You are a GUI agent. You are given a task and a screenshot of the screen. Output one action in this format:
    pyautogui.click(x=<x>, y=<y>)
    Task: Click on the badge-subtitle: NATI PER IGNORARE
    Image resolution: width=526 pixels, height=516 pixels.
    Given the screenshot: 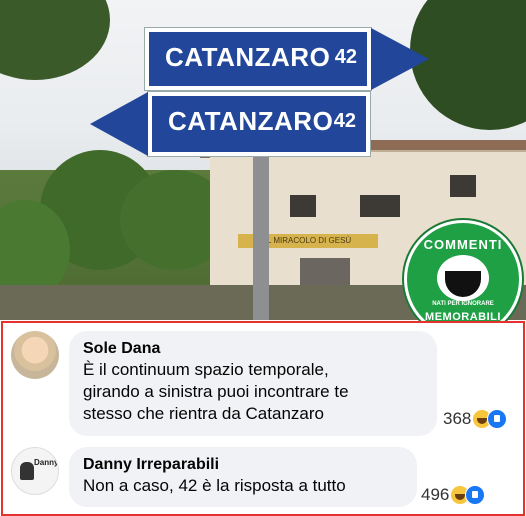 What is the action you would take?
    pyautogui.click(x=463, y=304)
    